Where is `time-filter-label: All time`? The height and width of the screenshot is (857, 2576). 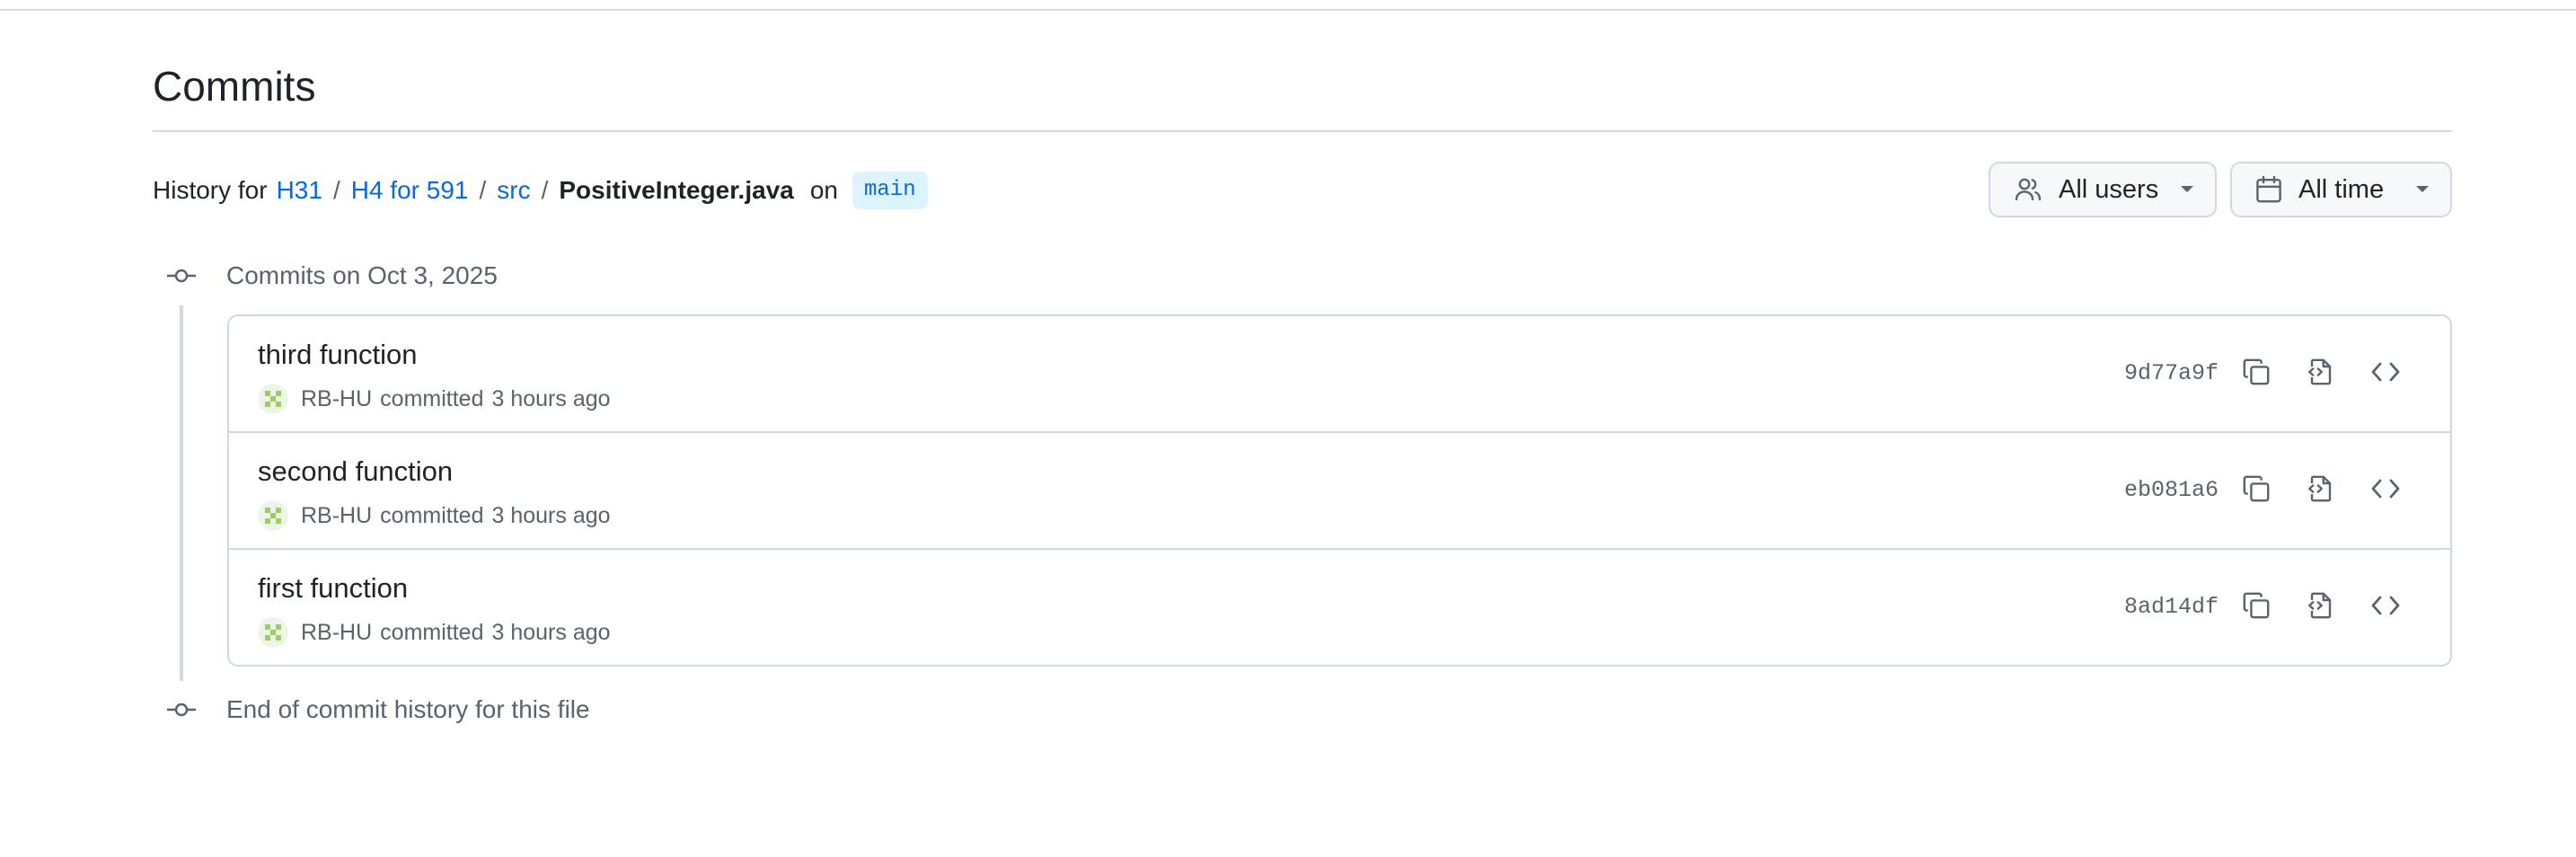 time-filter-label: All time is located at coordinates (2341, 189).